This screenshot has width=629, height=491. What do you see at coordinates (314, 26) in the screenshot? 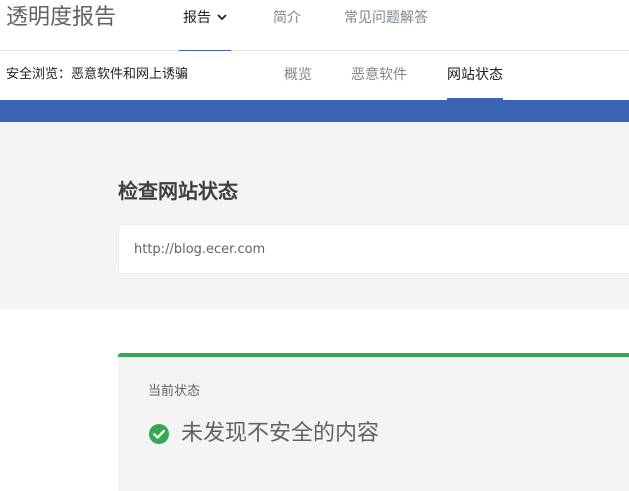
I see `top-navigation: 透明度报告 报告 简介 常见问题解答` at bounding box center [314, 26].